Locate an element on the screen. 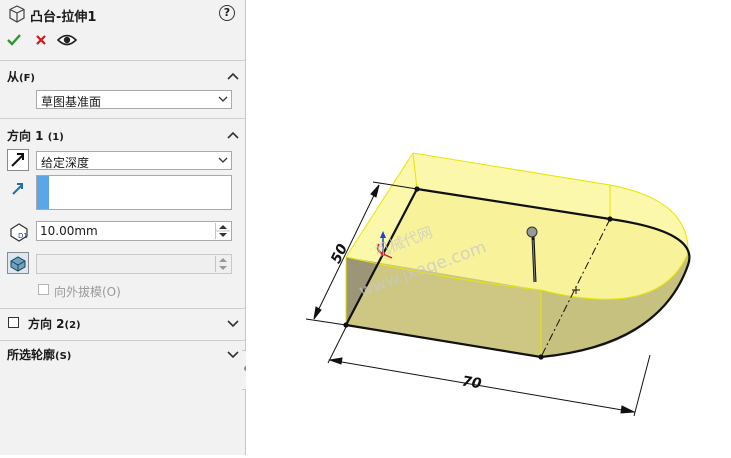 The width and height of the screenshot is (731, 458). from-select: 草图基准面 is located at coordinates (134, 99).